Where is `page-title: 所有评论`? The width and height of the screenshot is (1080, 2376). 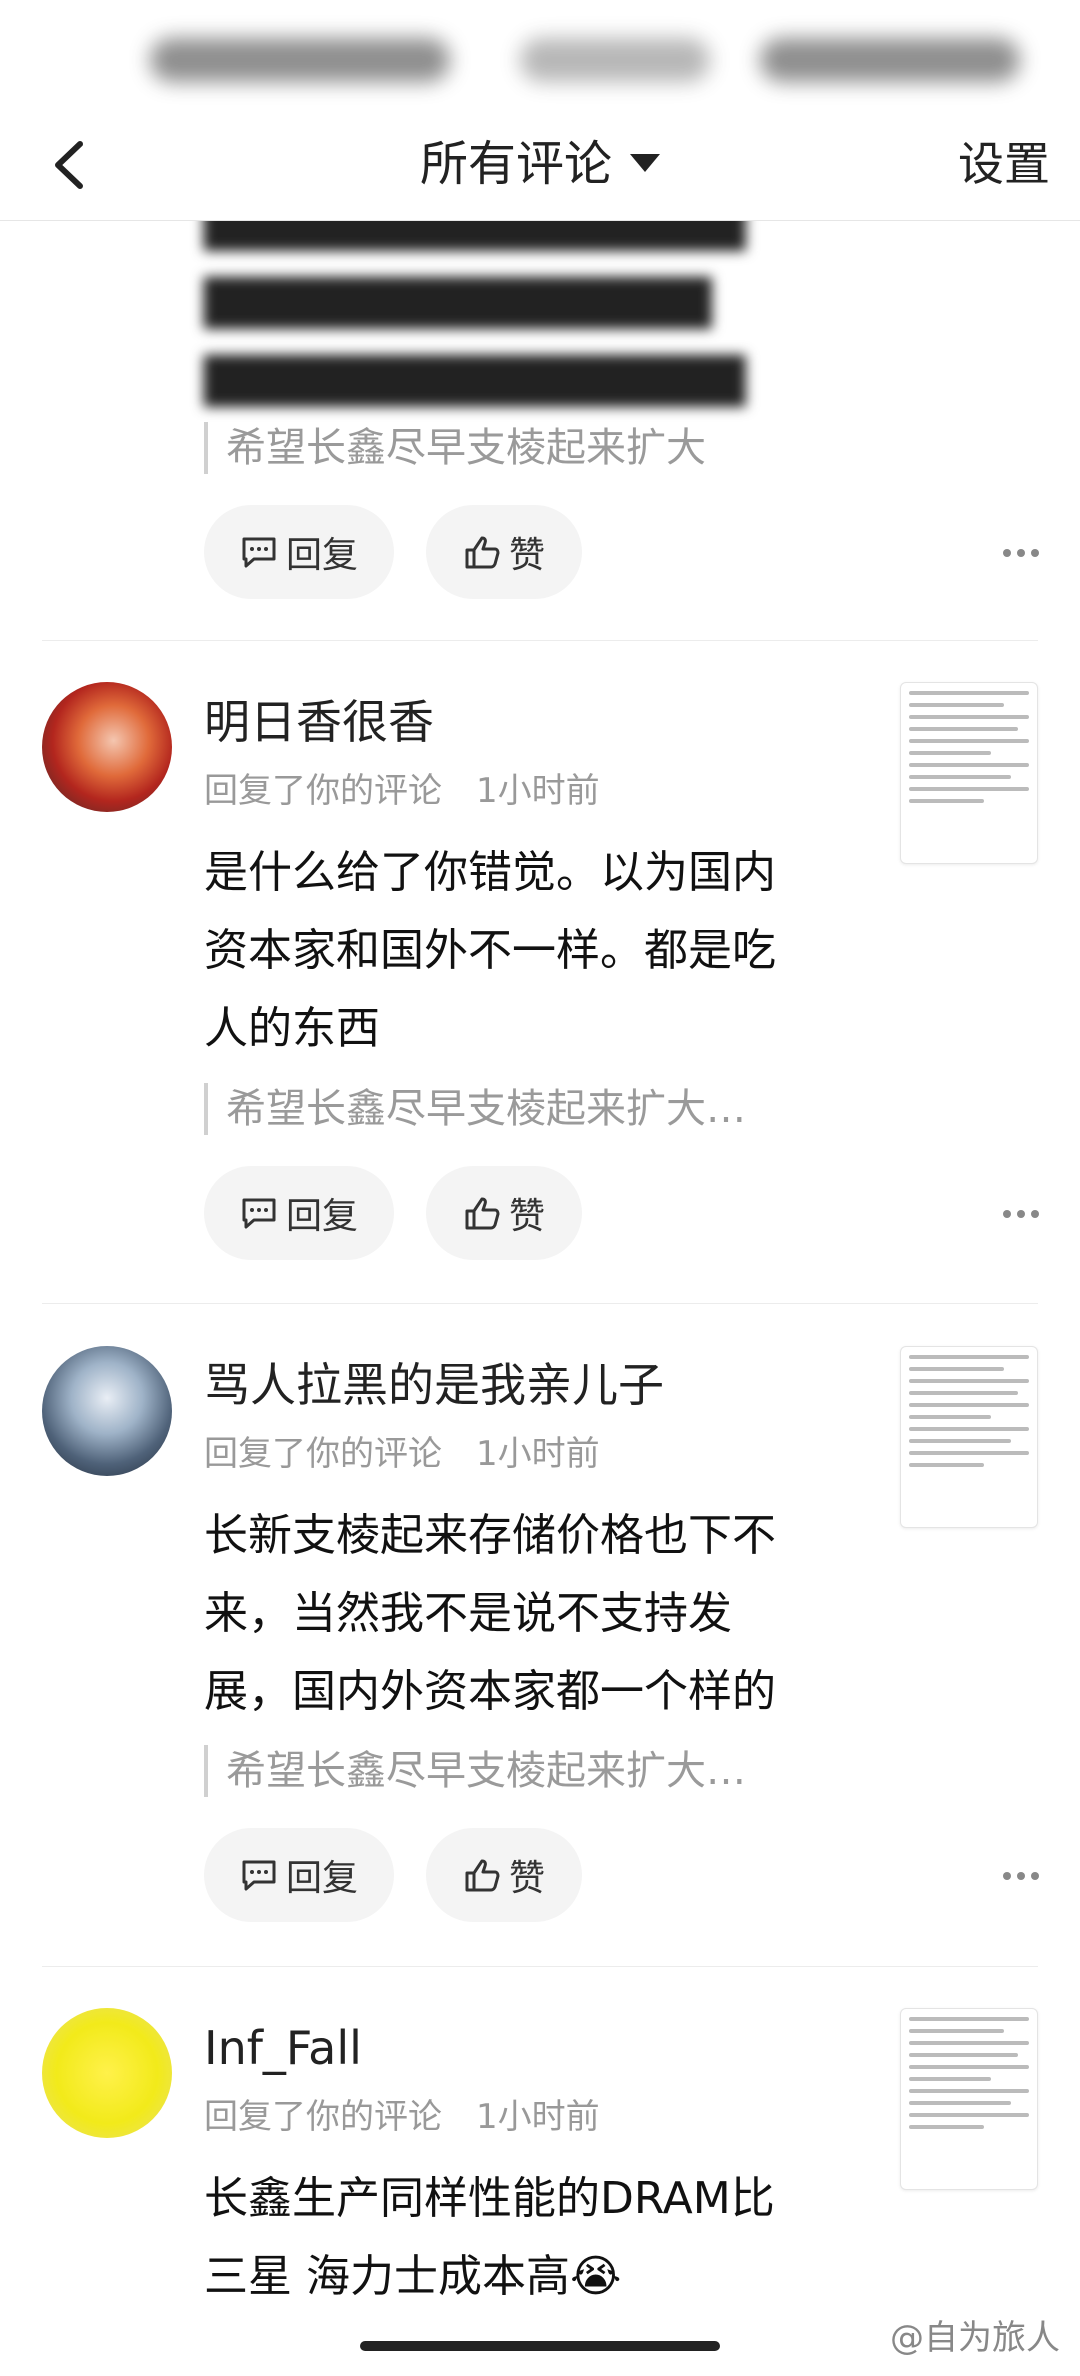
page-title: 所有评论 is located at coordinates (515, 164).